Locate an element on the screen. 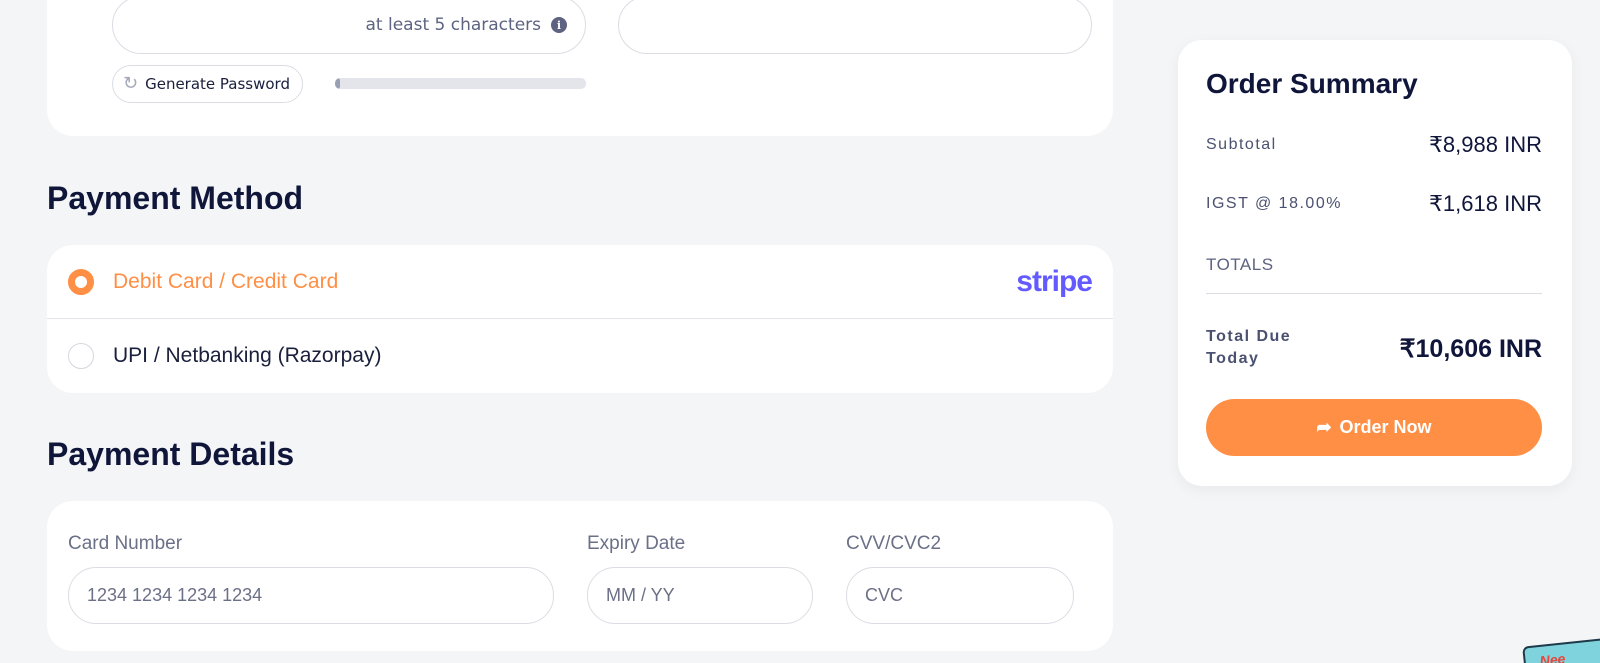 This screenshot has width=1600, height=663. password-strength-bar is located at coordinates (460, 83).